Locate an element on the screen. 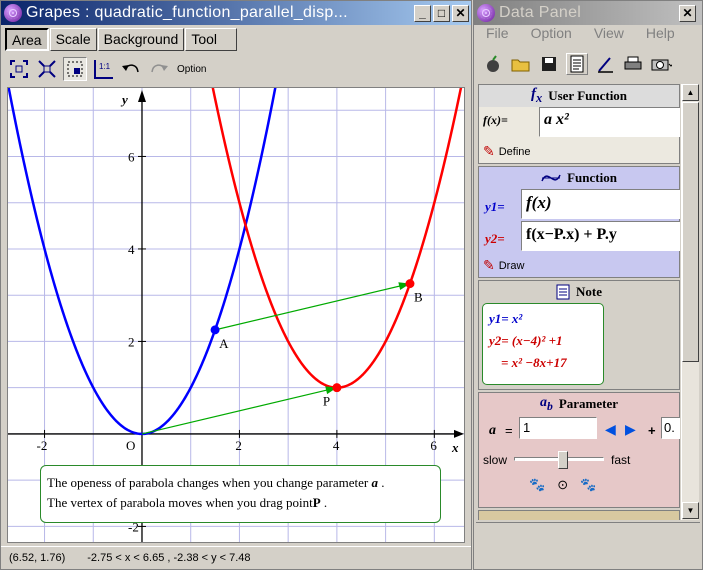 The width and height of the screenshot is (703, 570). draw-button: ✎ Draw is located at coordinates (503, 265).